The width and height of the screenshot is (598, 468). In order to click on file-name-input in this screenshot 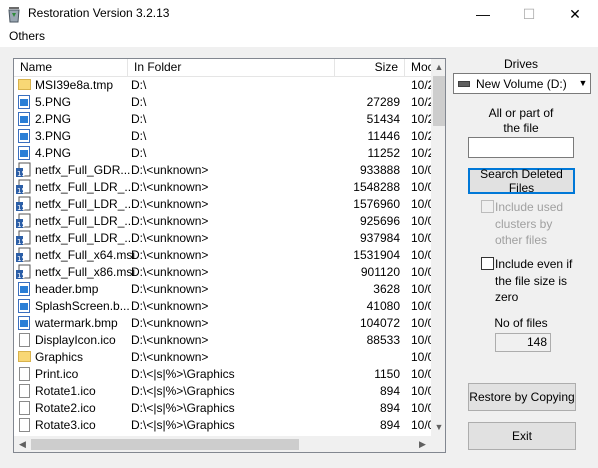, I will do `click(521, 147)`.